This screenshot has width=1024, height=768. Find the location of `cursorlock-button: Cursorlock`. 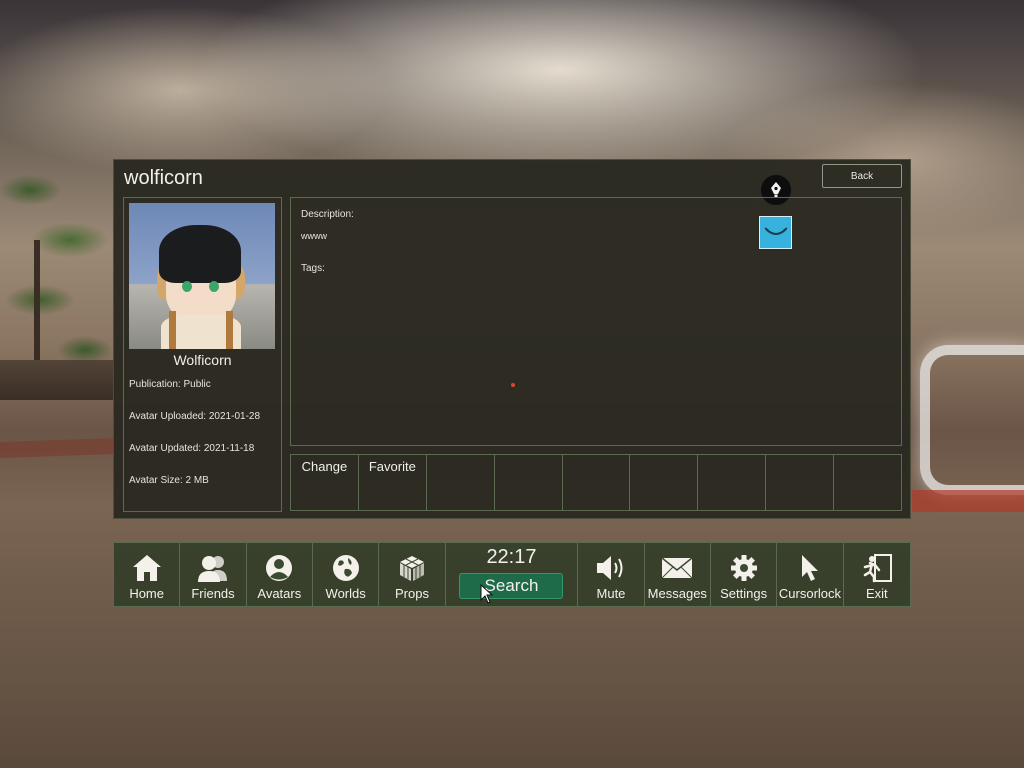

cursorlock-button: Cursorlock is located at coordinates (810, 574).